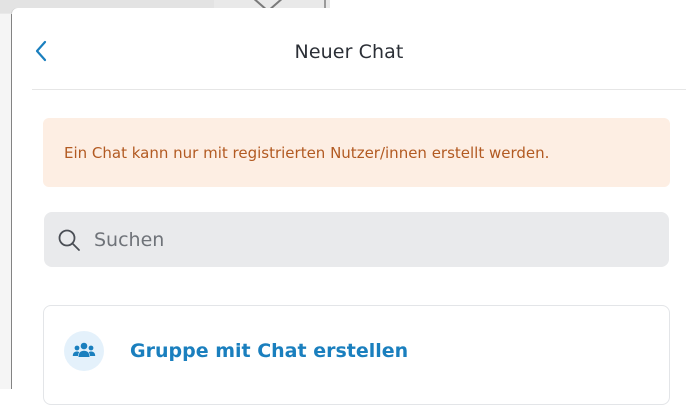  I want to click on create-group-label: Gruppe mit Chat erstellen, so click(269, 351).